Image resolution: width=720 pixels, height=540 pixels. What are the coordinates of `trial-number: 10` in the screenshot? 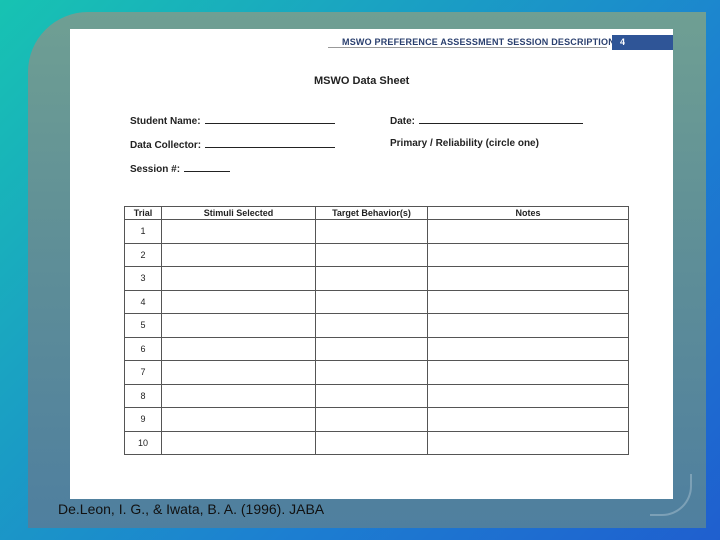 It's located at (143, 442).